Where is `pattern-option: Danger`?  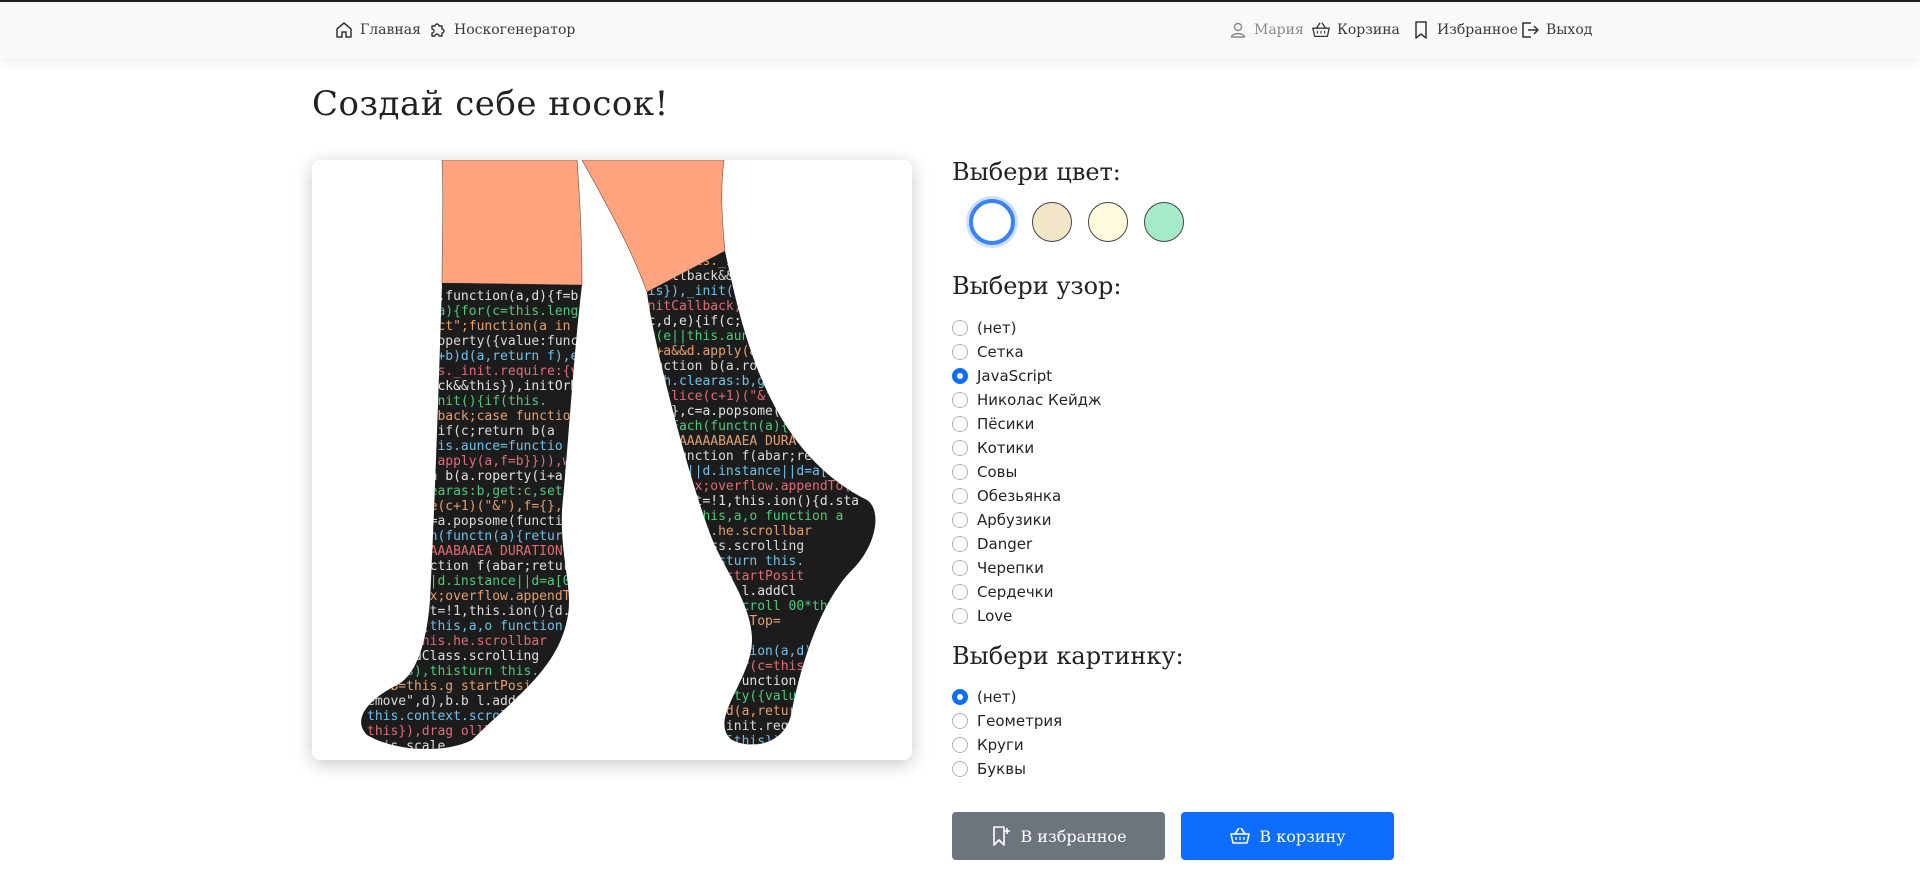 pattern-option: Danger is located at coordinates (992, 544).